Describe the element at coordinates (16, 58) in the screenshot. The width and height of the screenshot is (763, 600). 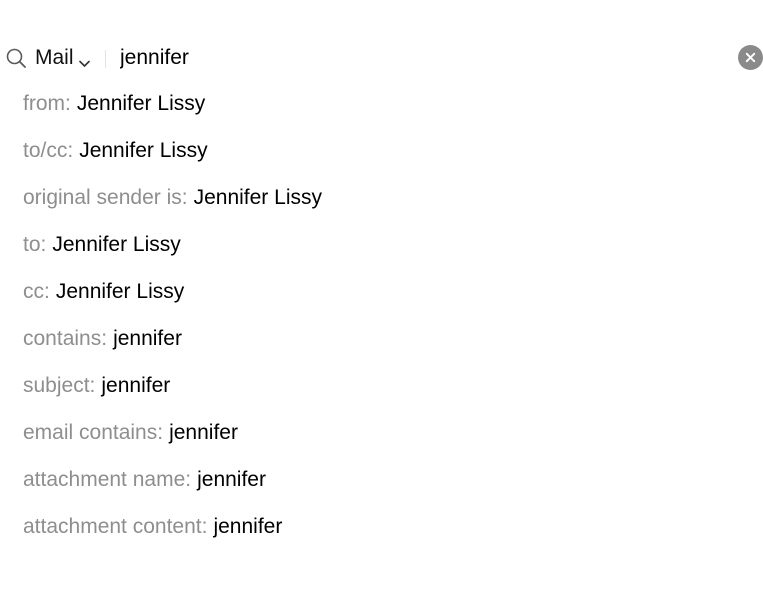
I see `search-icon` at that location.